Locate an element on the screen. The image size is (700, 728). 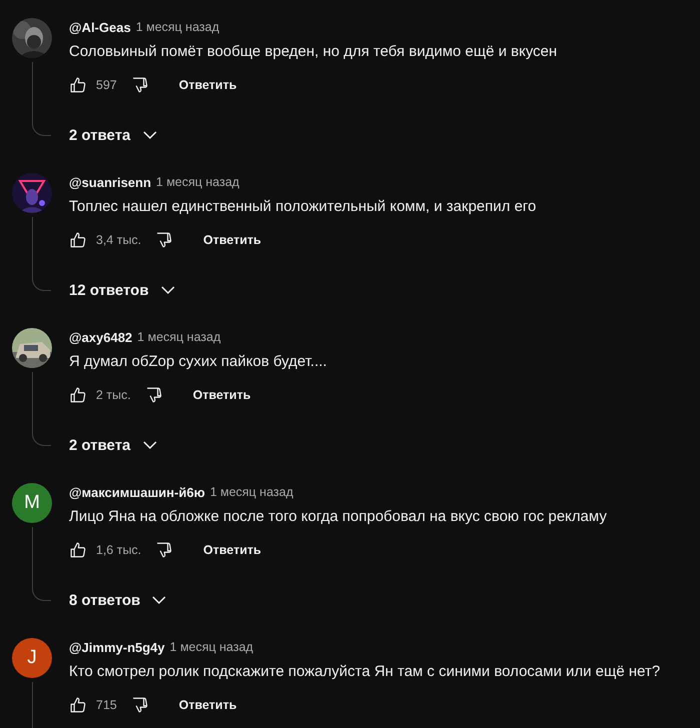
comment-text: Лицо Яна на обложке после того когда попробовал на вкус свою гос рекламу is located at coordinates (338, 517).